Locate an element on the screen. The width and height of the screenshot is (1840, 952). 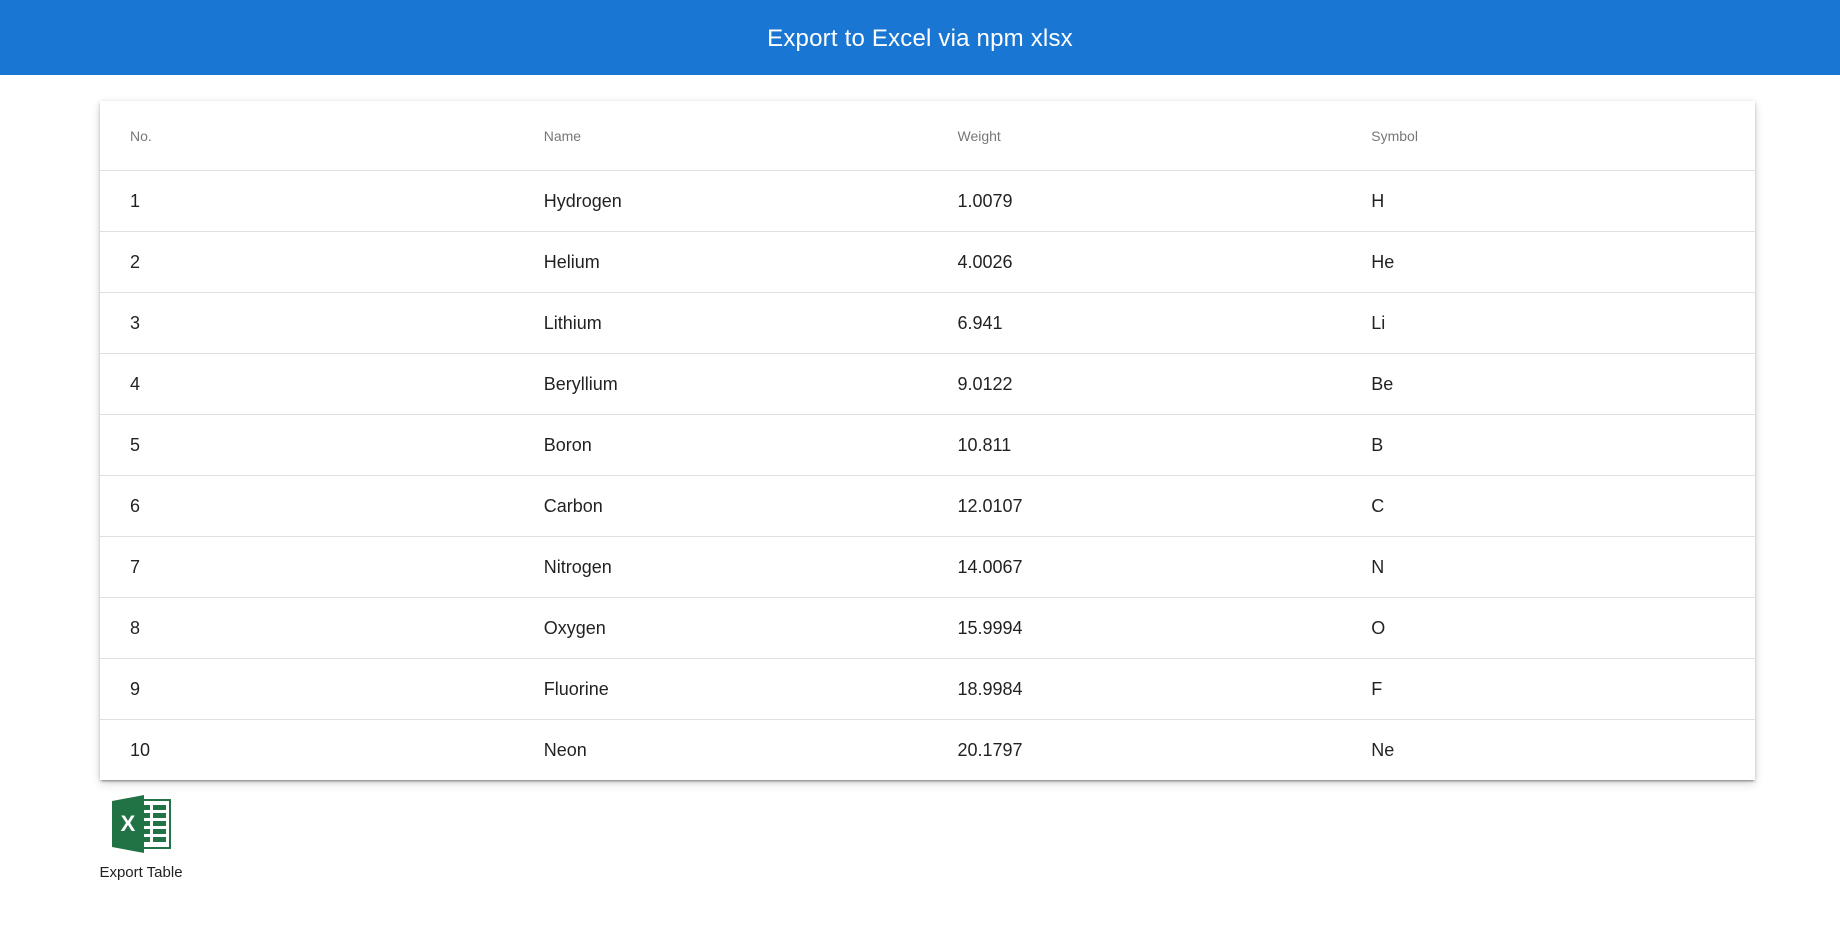
cell-symbol: C is located at coordinates (1548, 506).